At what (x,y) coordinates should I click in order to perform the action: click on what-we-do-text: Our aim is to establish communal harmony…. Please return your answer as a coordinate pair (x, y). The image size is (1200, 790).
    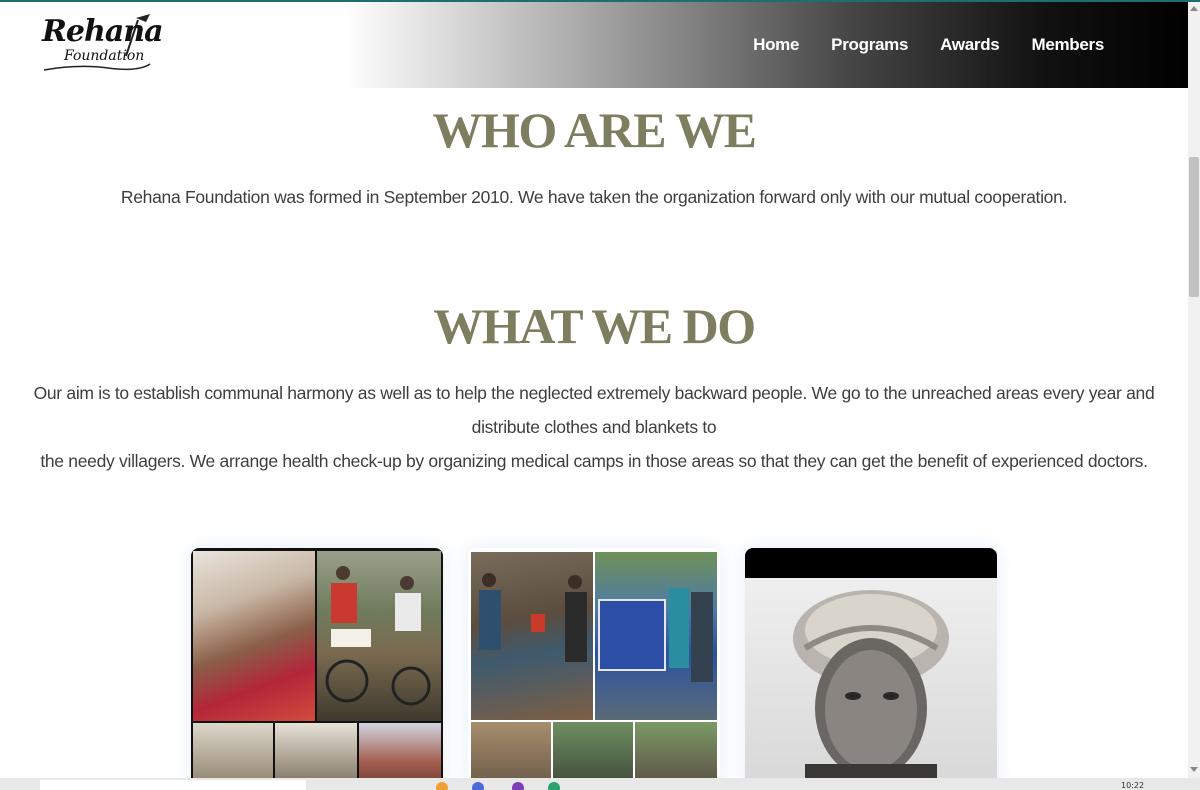
    Looking at the image, I should click on (594, 427).